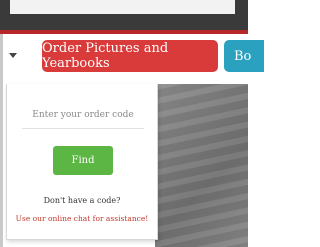 The height and width of the screenshot is (247, 320). Describe the element at coordinates (83, 160) in the screenshot. I see `find-button: Find` at that location.